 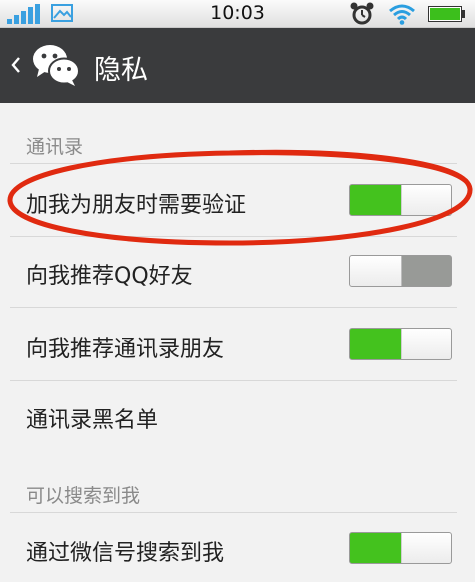 What do you see at coordinates (400, 271) in the screenshot?
I see `recommend-qq-toggle` at bounding box center [400, 271].